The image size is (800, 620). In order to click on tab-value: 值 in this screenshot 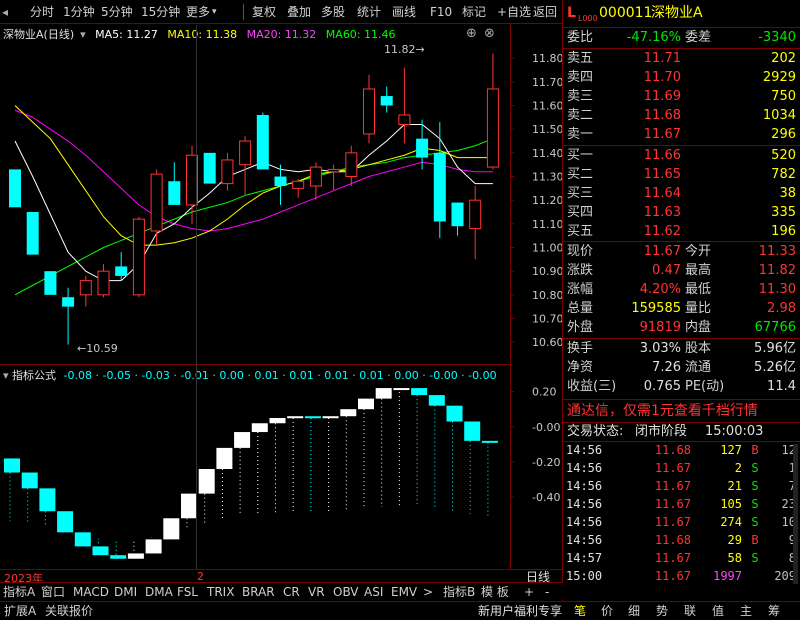, I will do `click(718, 611)`.